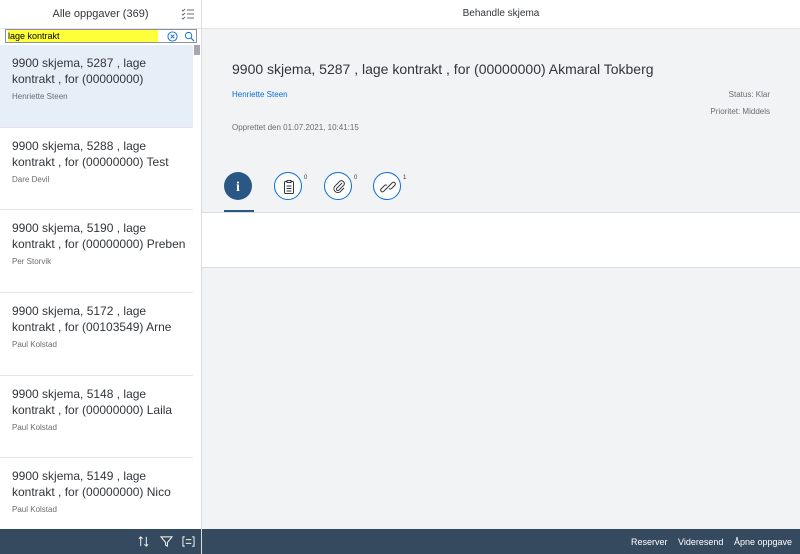  Describe the element at coordinates (749, 94) in the screenshot. I see `status-text: Status: Klar` at that location.